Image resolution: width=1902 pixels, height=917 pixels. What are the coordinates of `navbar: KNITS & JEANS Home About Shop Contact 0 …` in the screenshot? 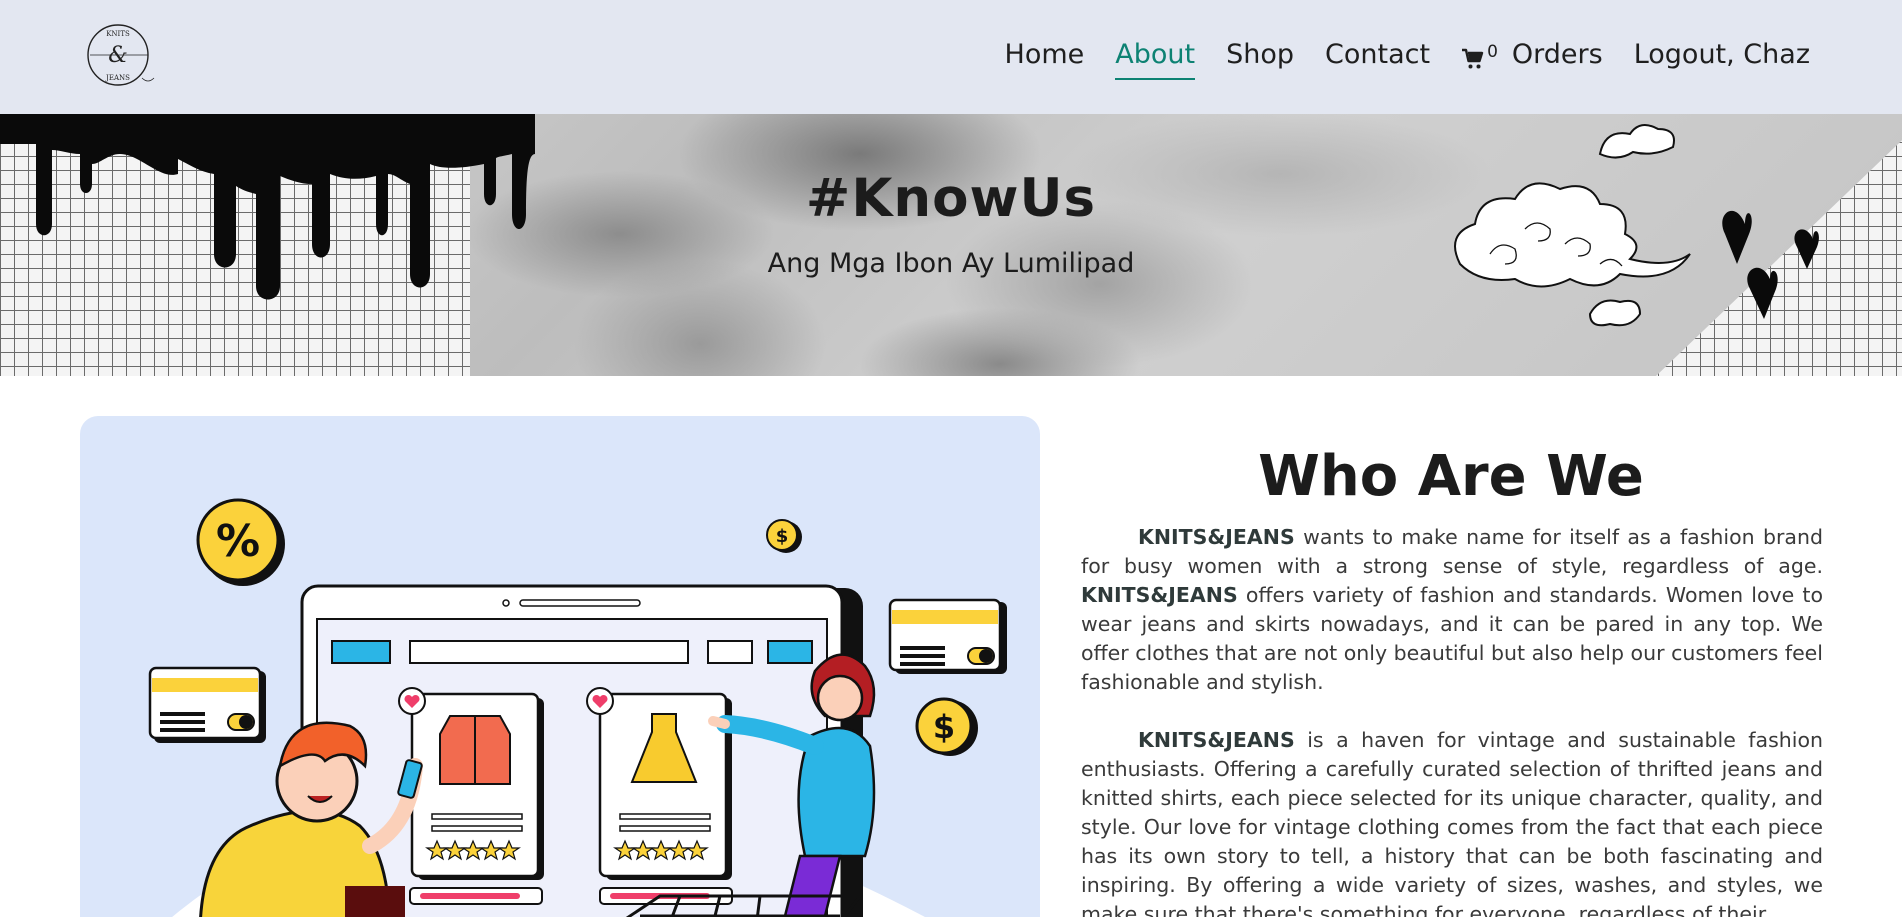 It's located at (951, 57).